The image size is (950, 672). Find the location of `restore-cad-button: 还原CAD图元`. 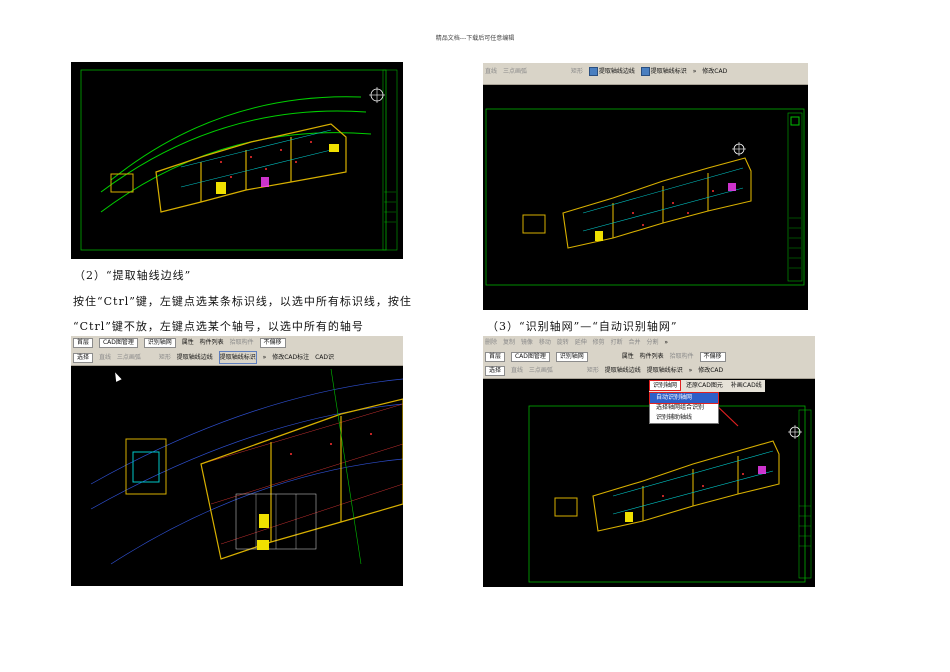

restore-cad-button: 还原CAD图元 is located at coordinates (704, 385).